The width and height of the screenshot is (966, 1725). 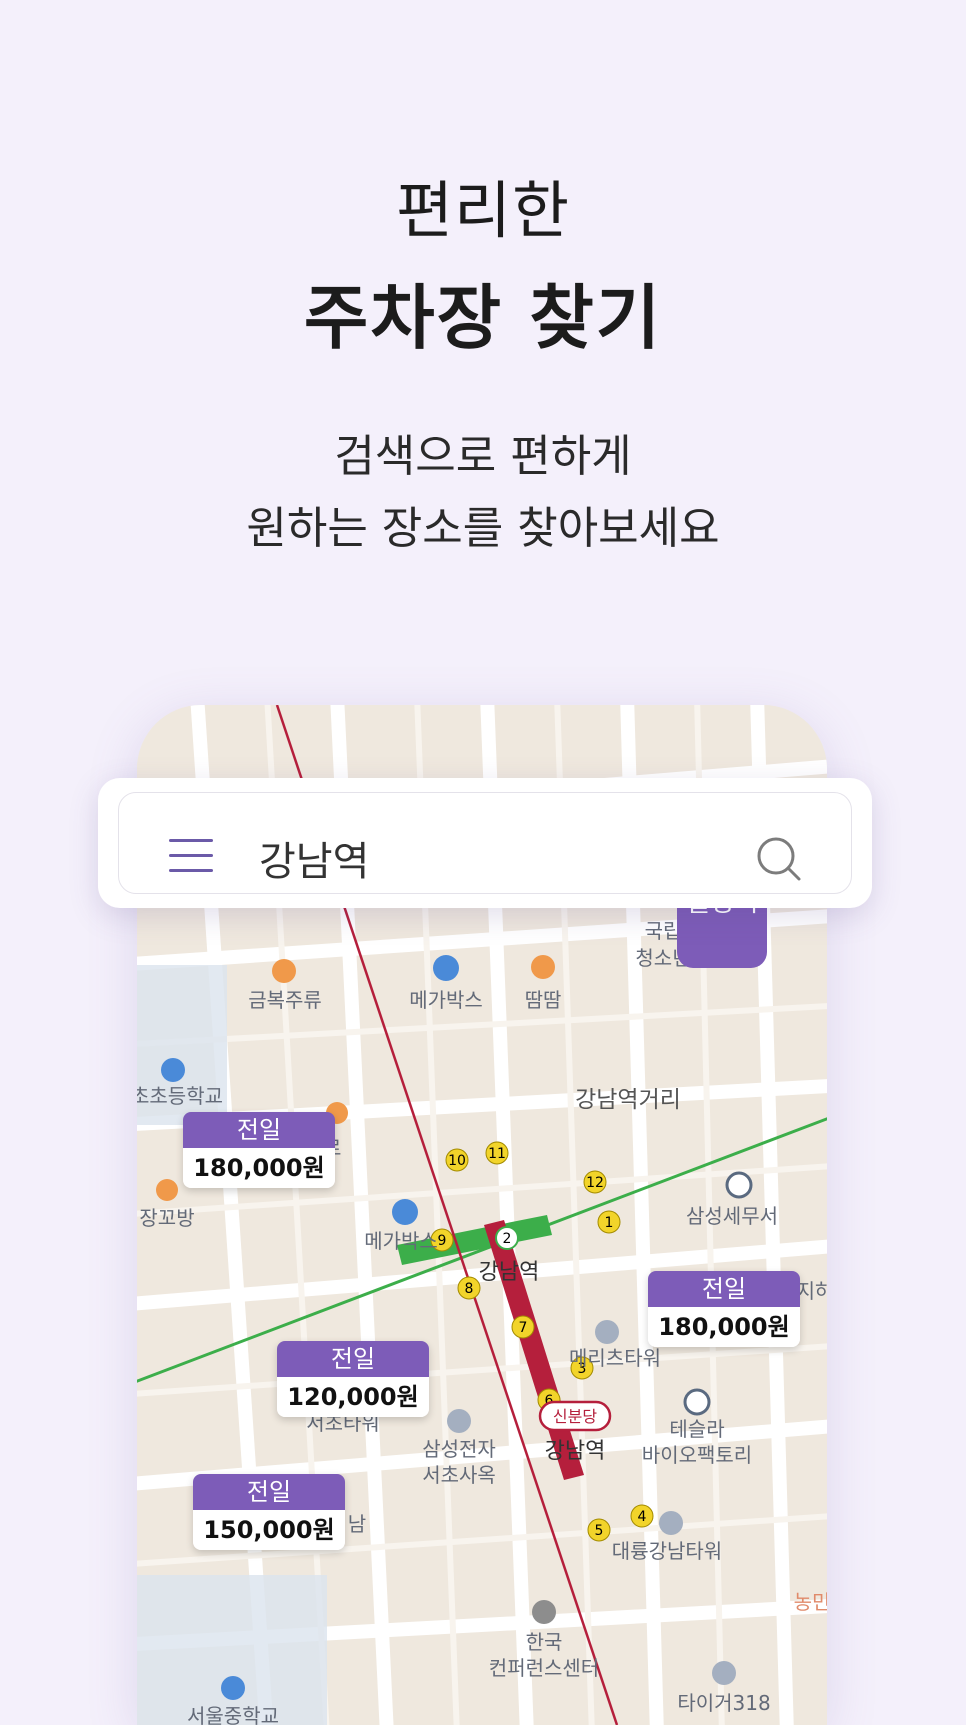 I want to click on exit-8: 8, so click(x=469, y=1288).